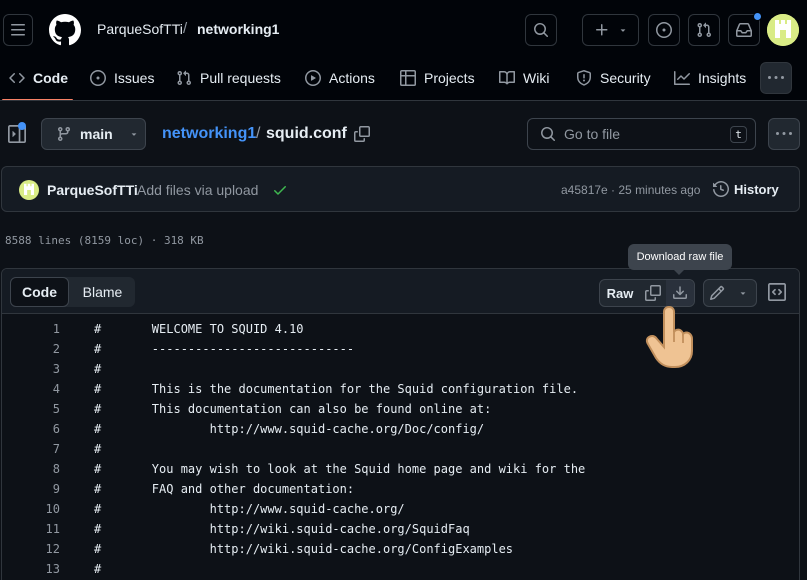 The image size is (807, 580). Describe the element at coordinates (400, 449) in the screenshot. I see `code-line: 7 #` at that location.